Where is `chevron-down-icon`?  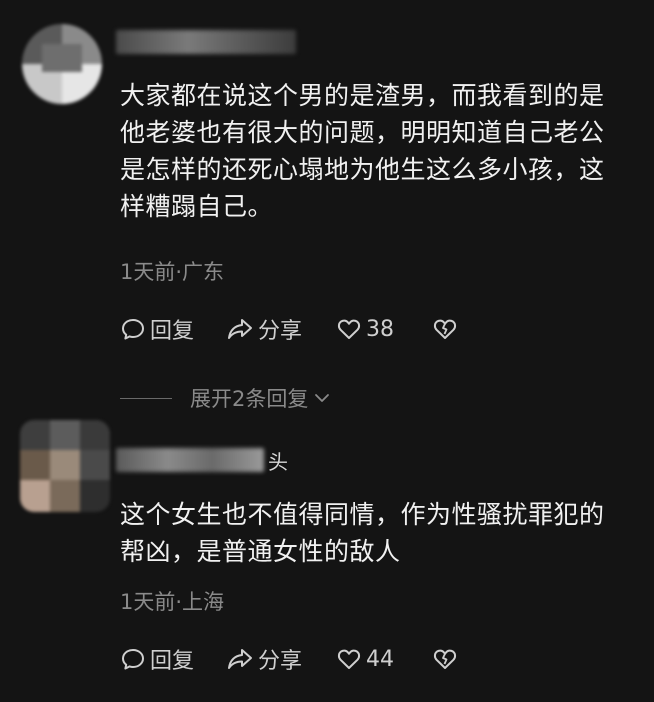
chevron-down-icon is located at coordinates (322, 398).